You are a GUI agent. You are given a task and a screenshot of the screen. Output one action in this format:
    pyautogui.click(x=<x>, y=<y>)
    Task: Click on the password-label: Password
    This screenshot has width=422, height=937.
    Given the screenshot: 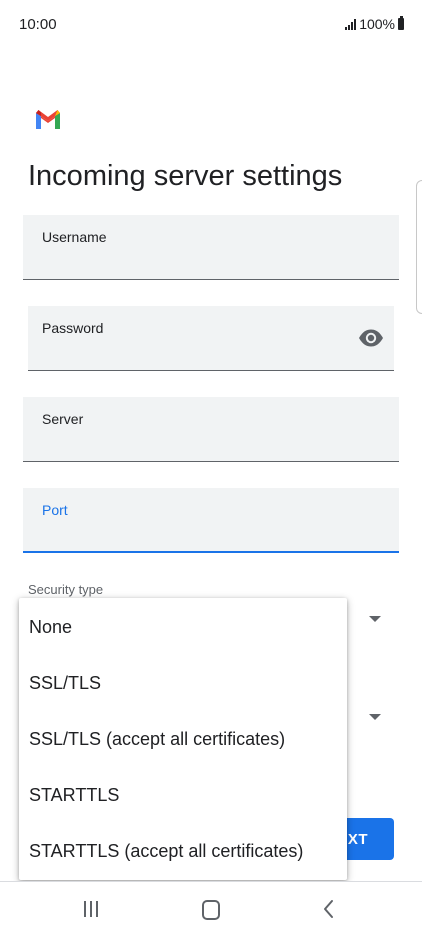 What is the action you would take?
    pyautogui.click(x=73, y=328)
    